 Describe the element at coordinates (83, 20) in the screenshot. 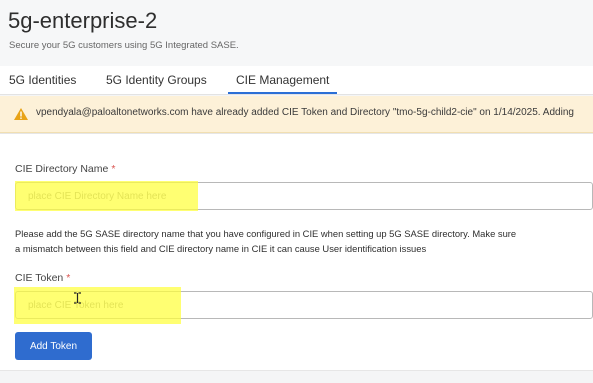

I see `page-title: 5g-enterprise-2` at that location.